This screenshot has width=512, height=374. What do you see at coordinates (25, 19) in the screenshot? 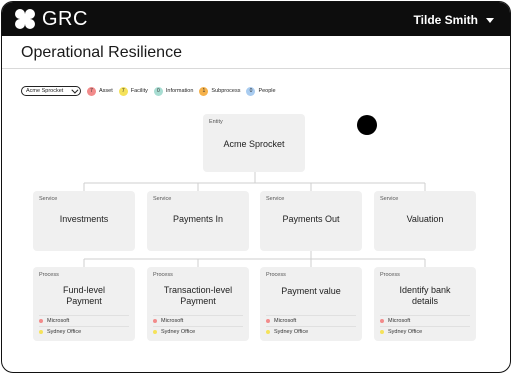
I see `logo-icon` at bounding box center [25, 19].